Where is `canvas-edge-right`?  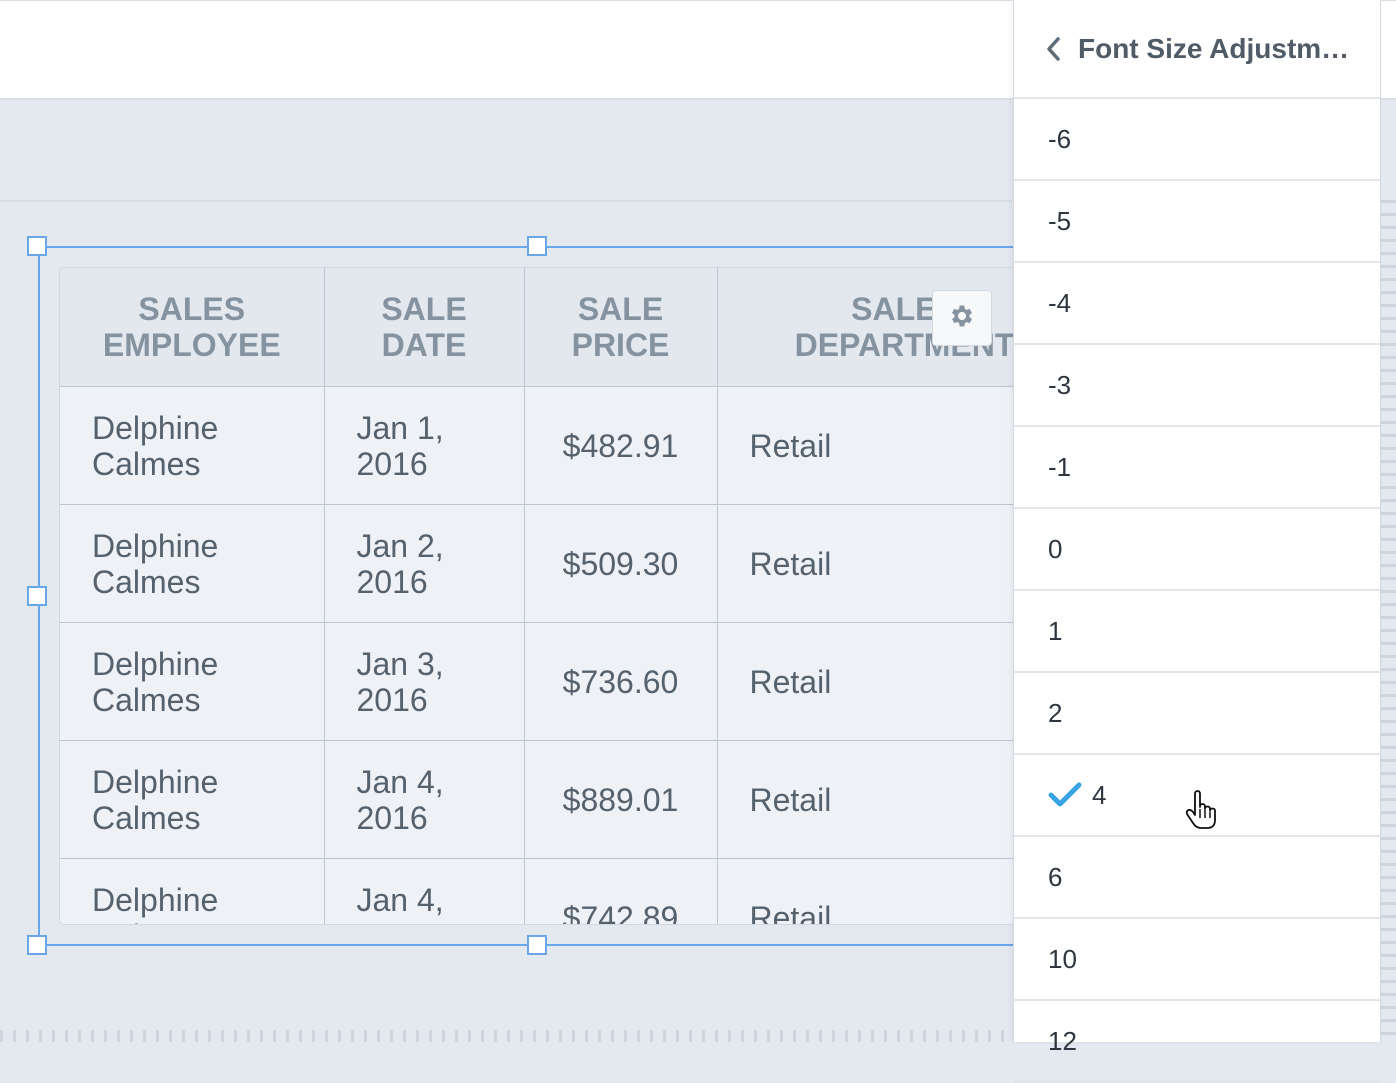 canvas-edge-right is located at coordinates (1388, 621).